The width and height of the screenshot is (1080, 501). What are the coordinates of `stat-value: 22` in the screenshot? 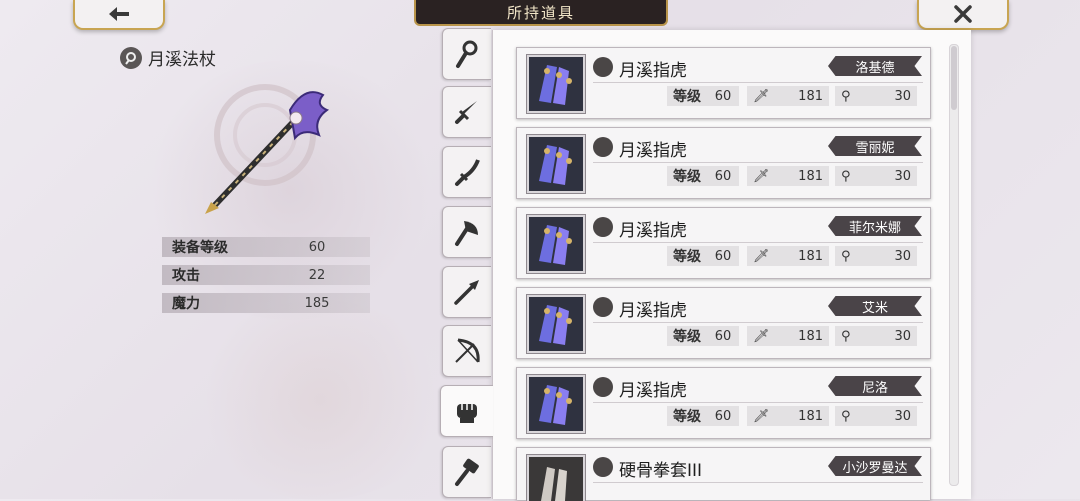 It's located at (317, 275).